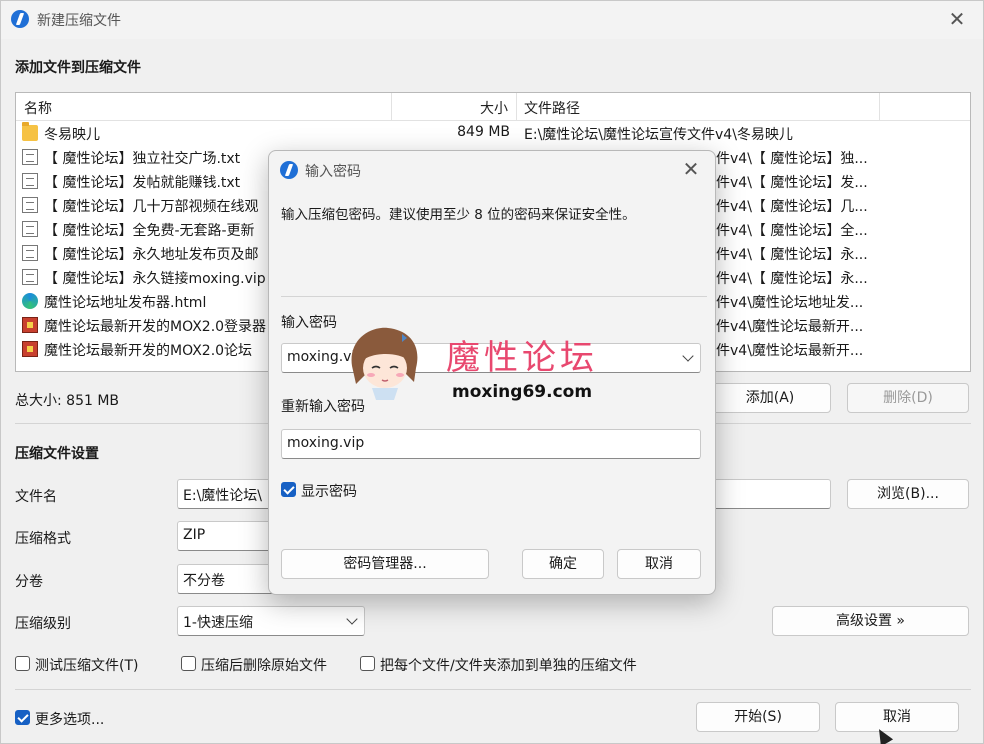  What do you see at coordinates (30, 131) in the screenshot?
I see `folder-icon` at bounding box center [30, 131].